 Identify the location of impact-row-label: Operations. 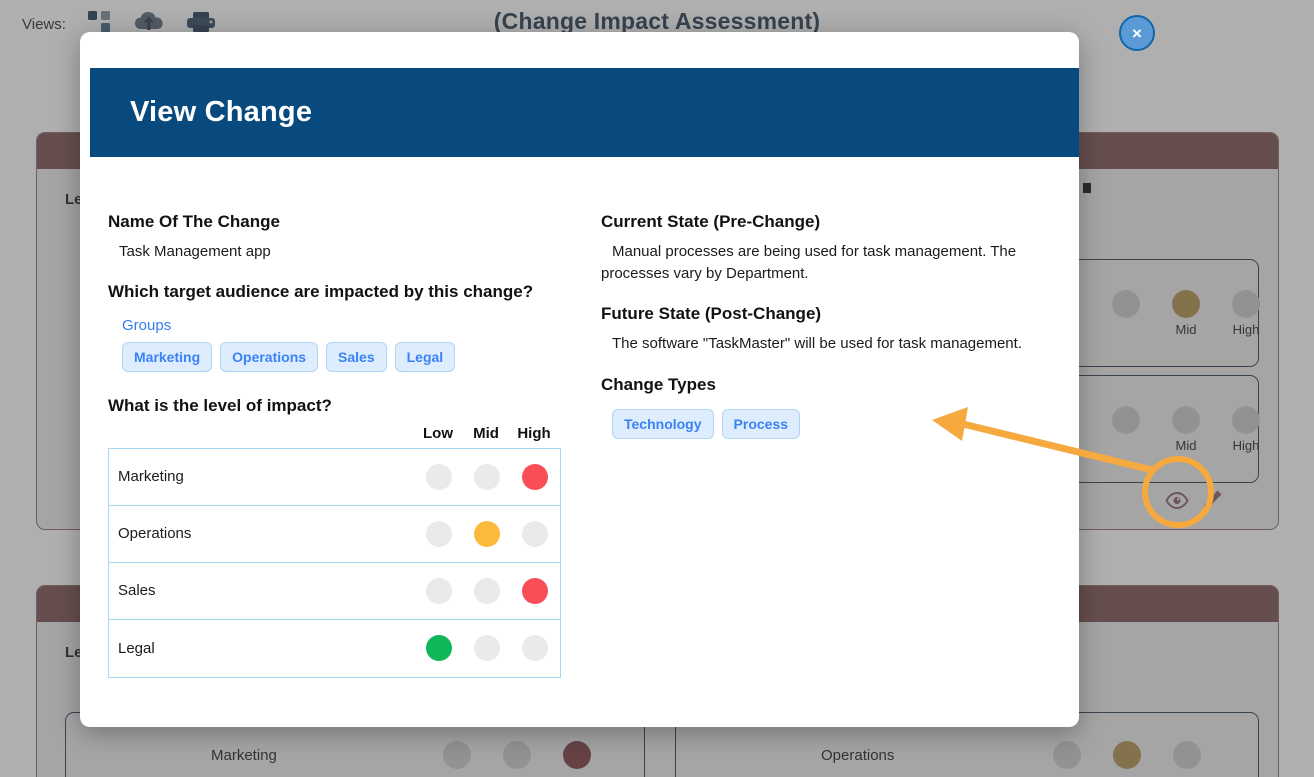
(155, 534).